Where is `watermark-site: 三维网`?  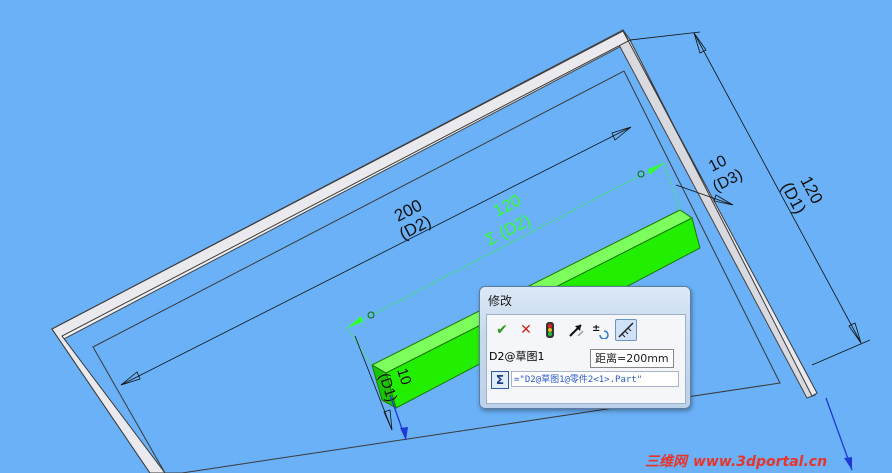 watermark-site: 三维网 is located at coordinates (666, 462).